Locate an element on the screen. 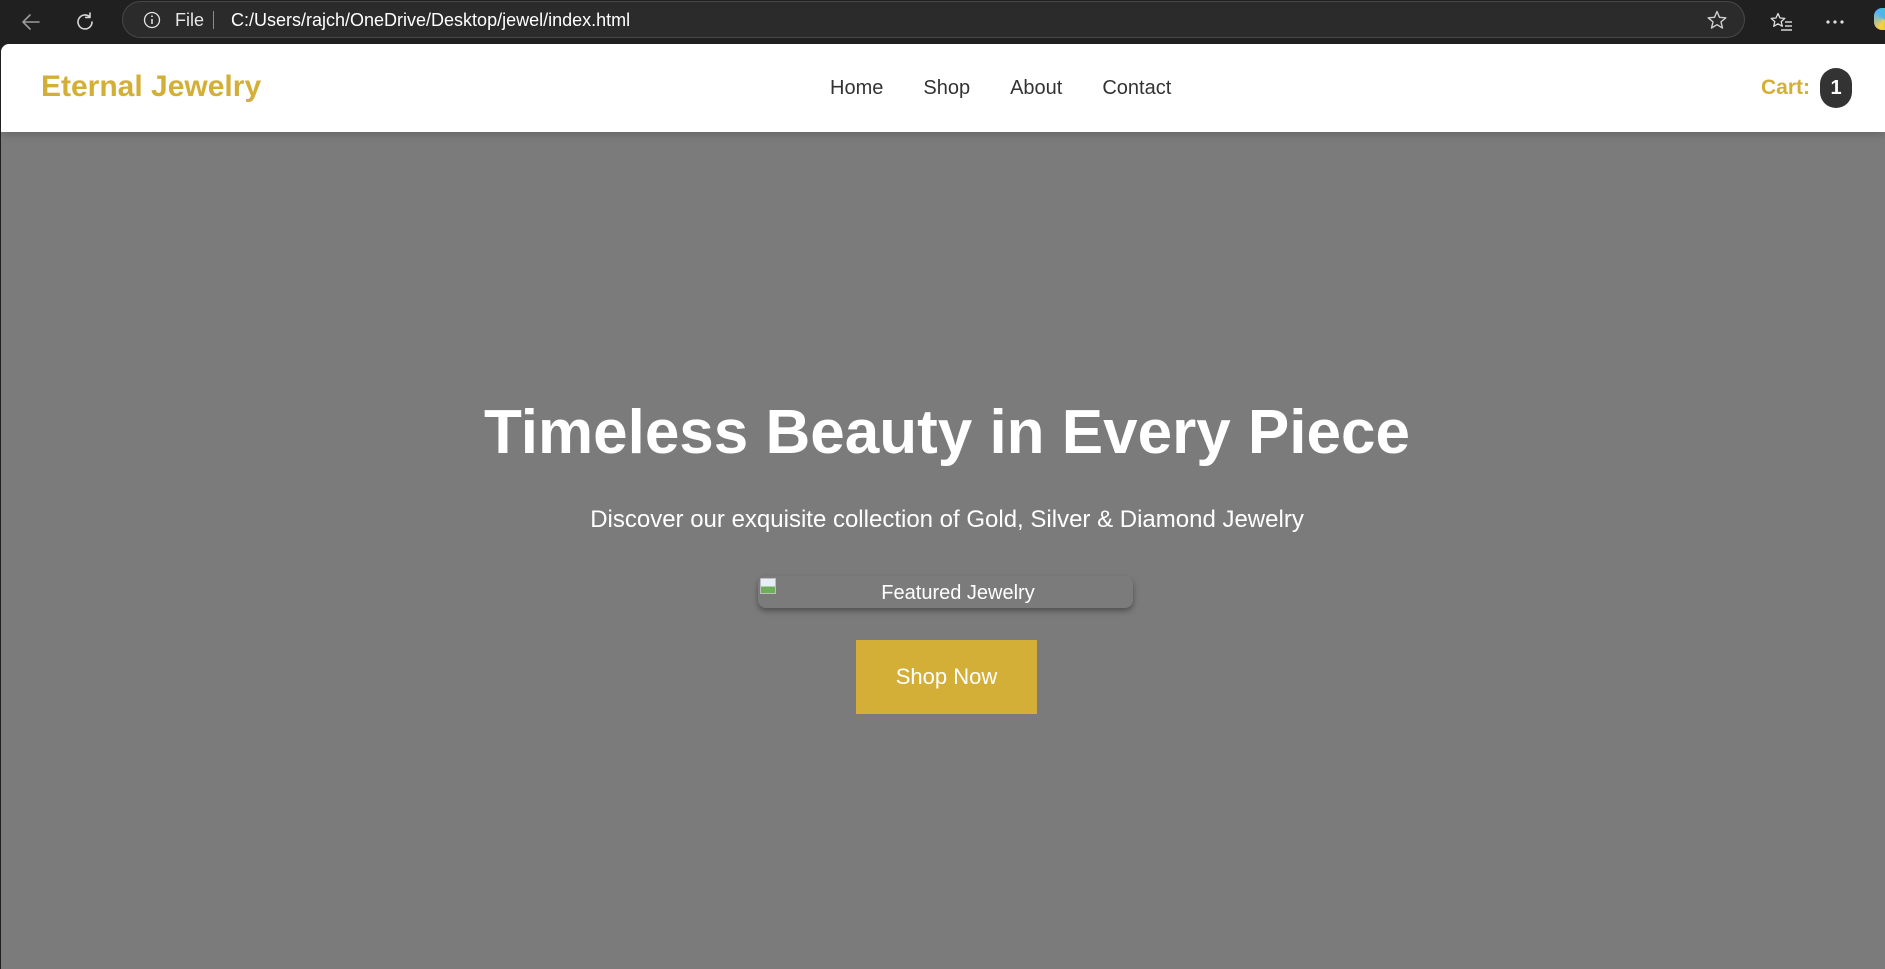 Image resolution: width=1885 pixels, height=969 pixels. shop-now-button: Shop Now is located at coordinates (946, 677).